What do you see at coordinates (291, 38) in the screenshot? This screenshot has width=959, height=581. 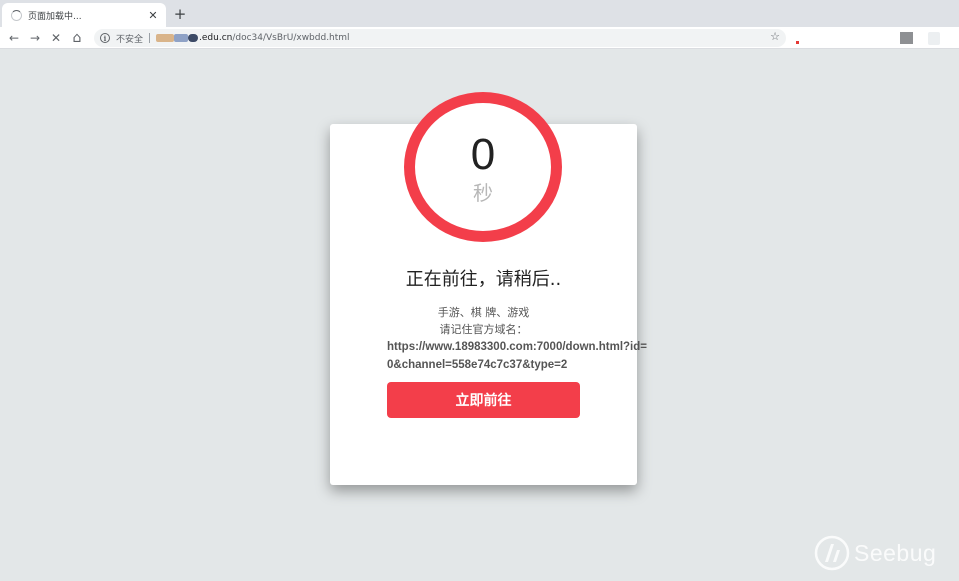 I see `url-path: /doc34/VsBrU/xwbdd.html` at bounding box center [291, 38].